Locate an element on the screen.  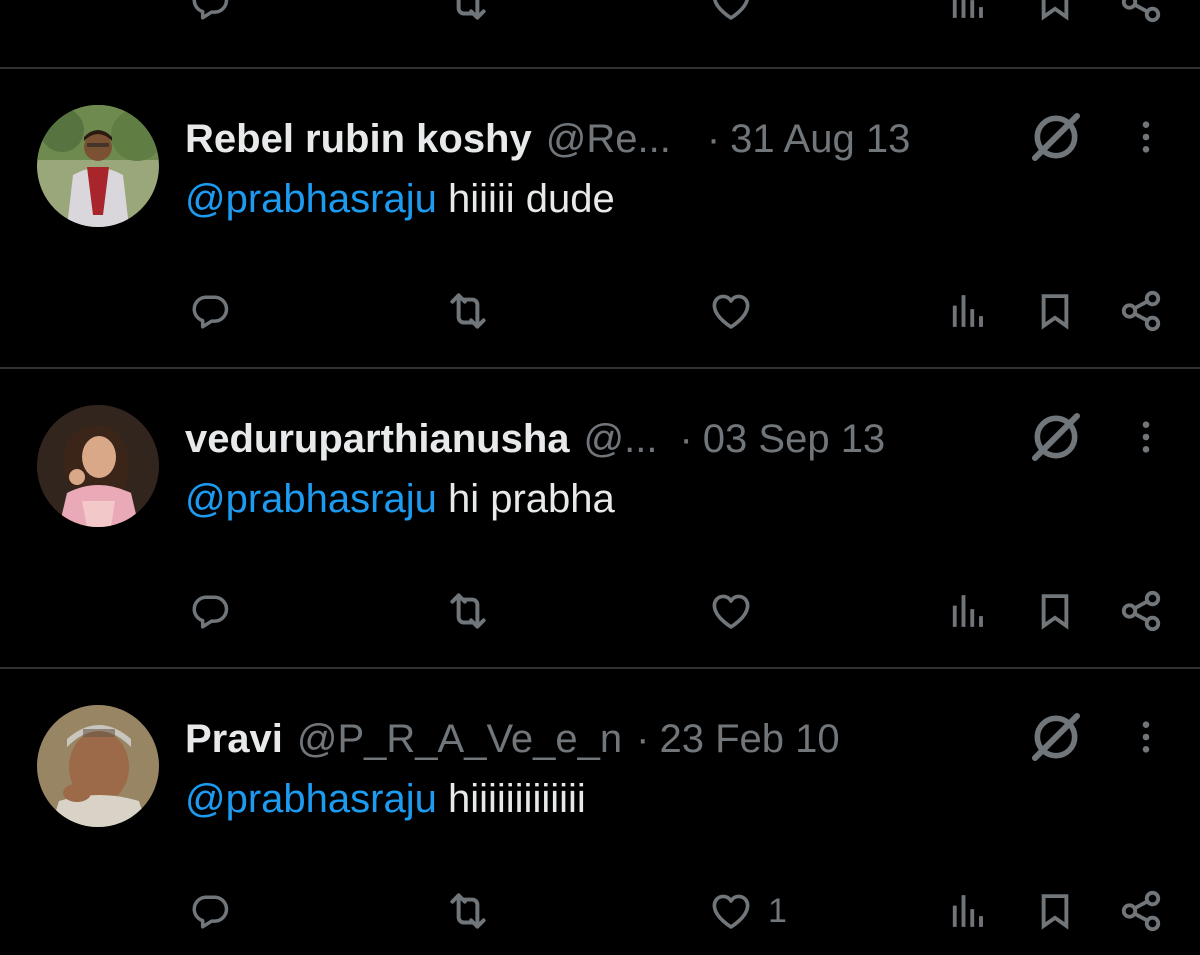
tweet-date: 03 Sep 13 is located at coordinates (794, 439).